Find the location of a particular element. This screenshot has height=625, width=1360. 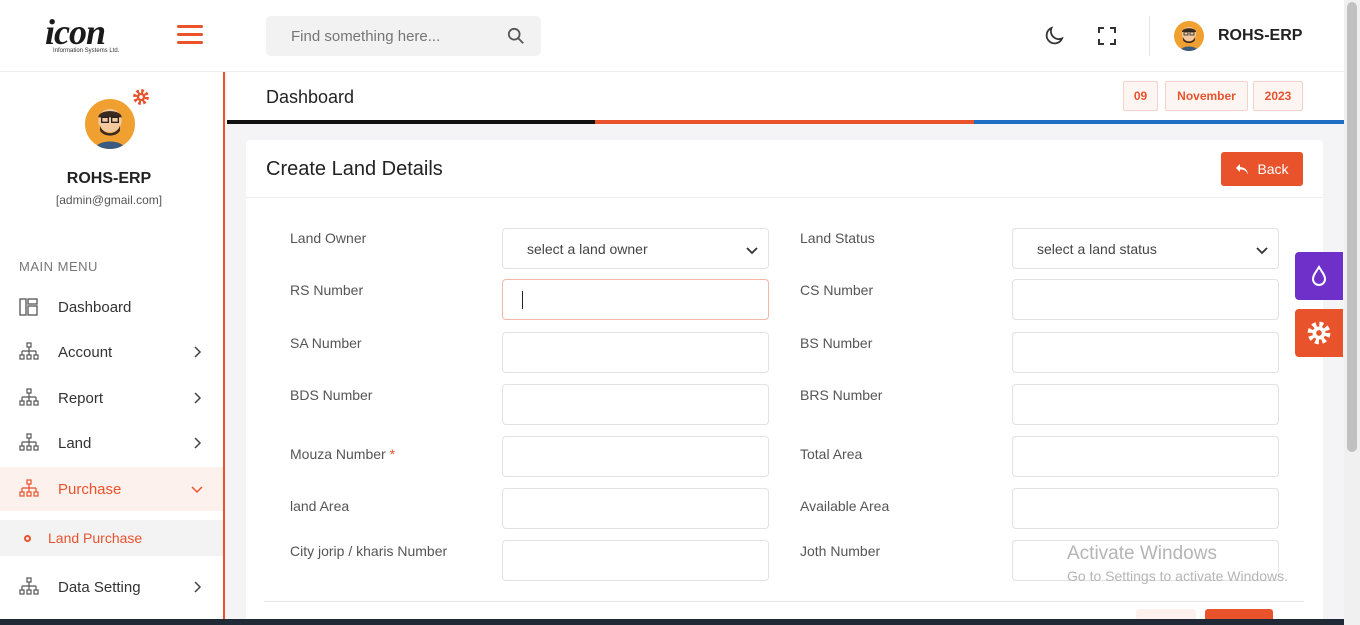

sidebar-user-email: [admin@gmail.com] is located at coordinates (109, 200).